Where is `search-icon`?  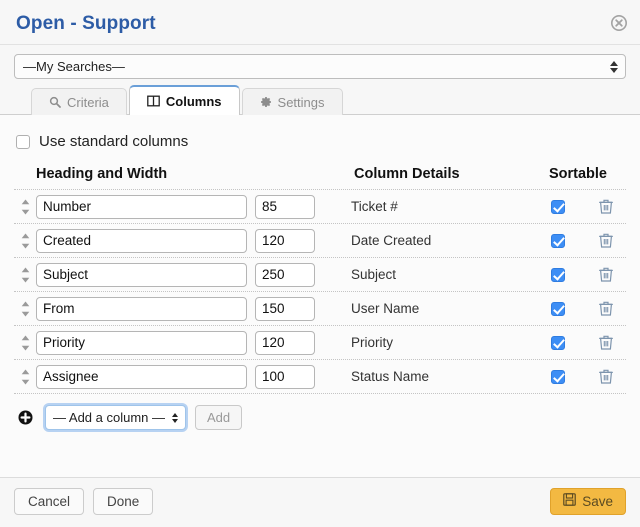 search-icon is located at coordinates (55, 102).